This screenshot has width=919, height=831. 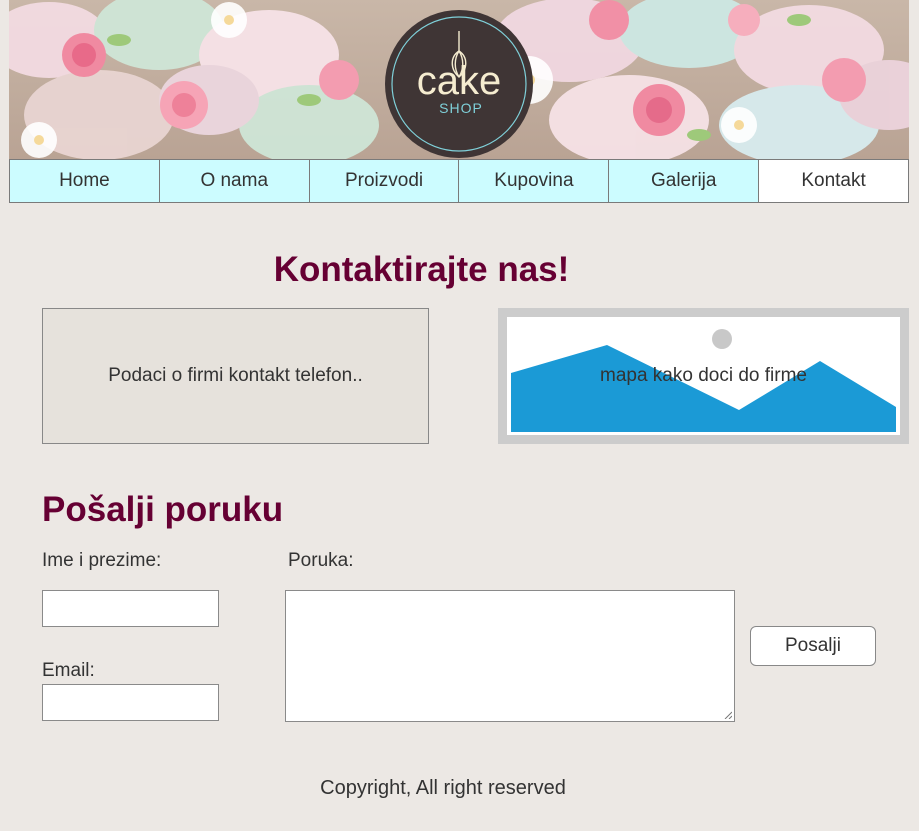 I want to click on nav-item-home: Home, so click(x=85, y=181).